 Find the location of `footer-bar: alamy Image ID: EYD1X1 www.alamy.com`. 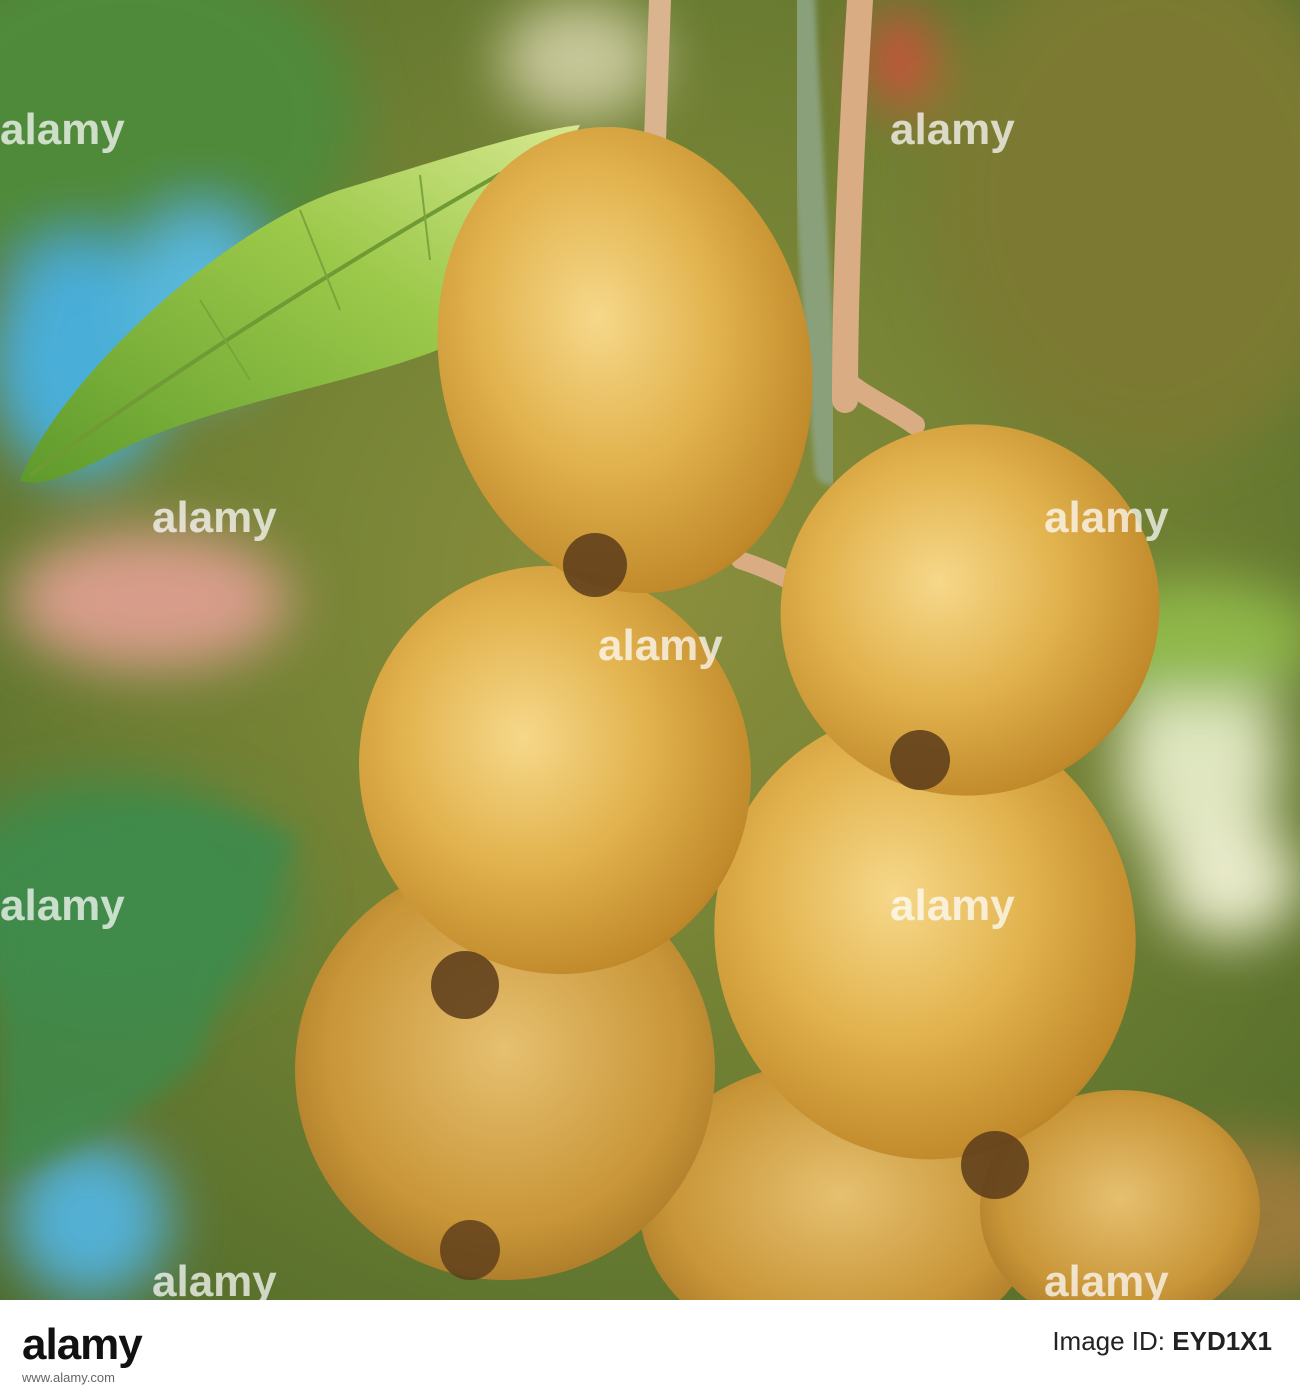

footer-bar: alamy Image ID: EYD1X1 www.alamy.com is located at coordinates (650, 1345).